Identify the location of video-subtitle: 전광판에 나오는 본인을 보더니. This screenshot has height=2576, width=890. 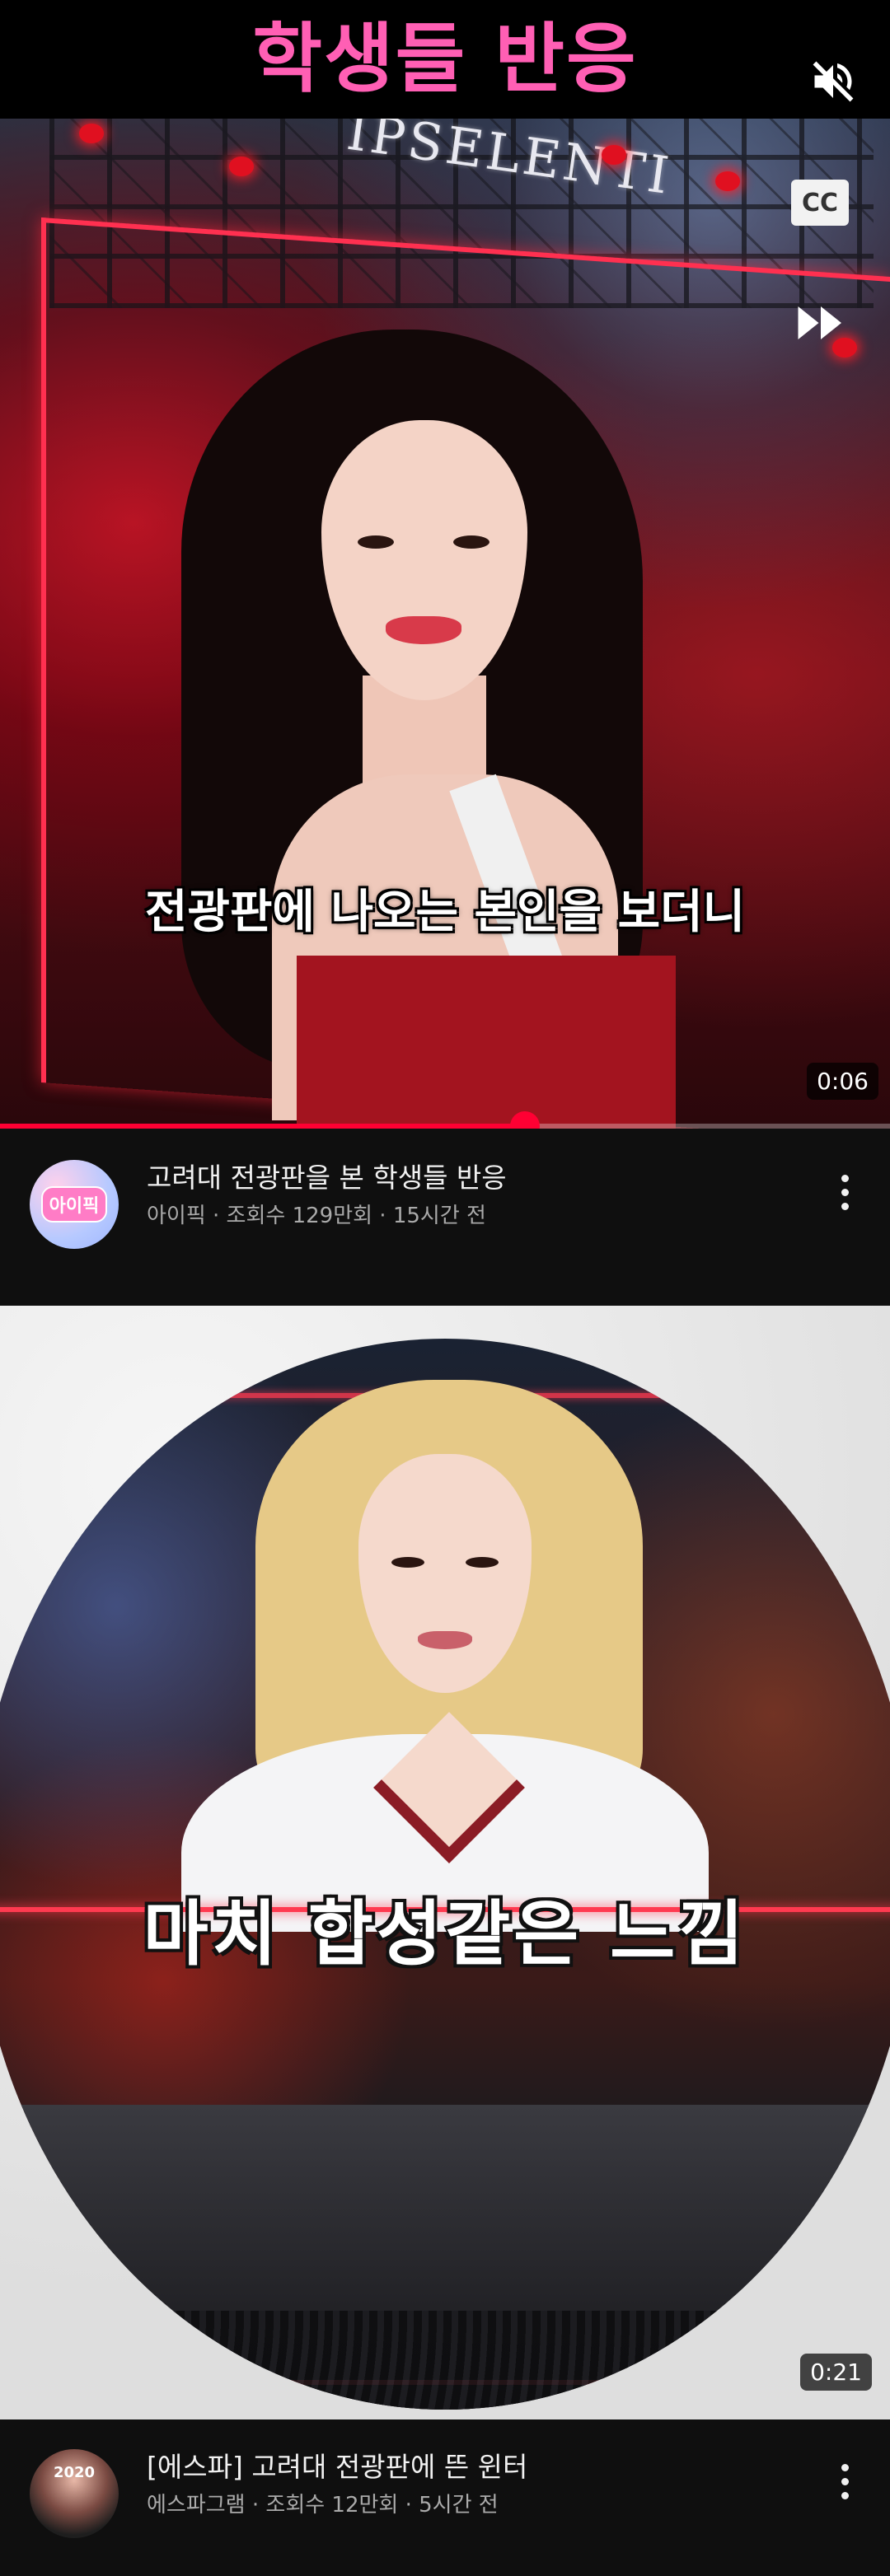
(445, 912).